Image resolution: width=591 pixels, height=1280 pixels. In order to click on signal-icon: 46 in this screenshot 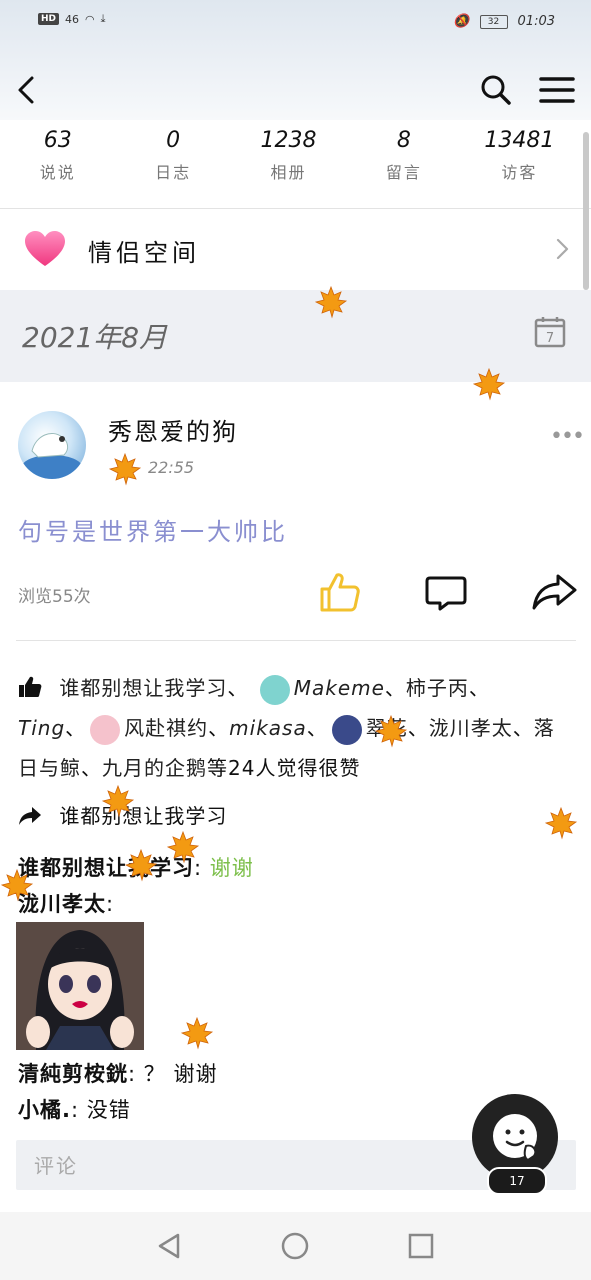, I will do `click(72, 19)`.